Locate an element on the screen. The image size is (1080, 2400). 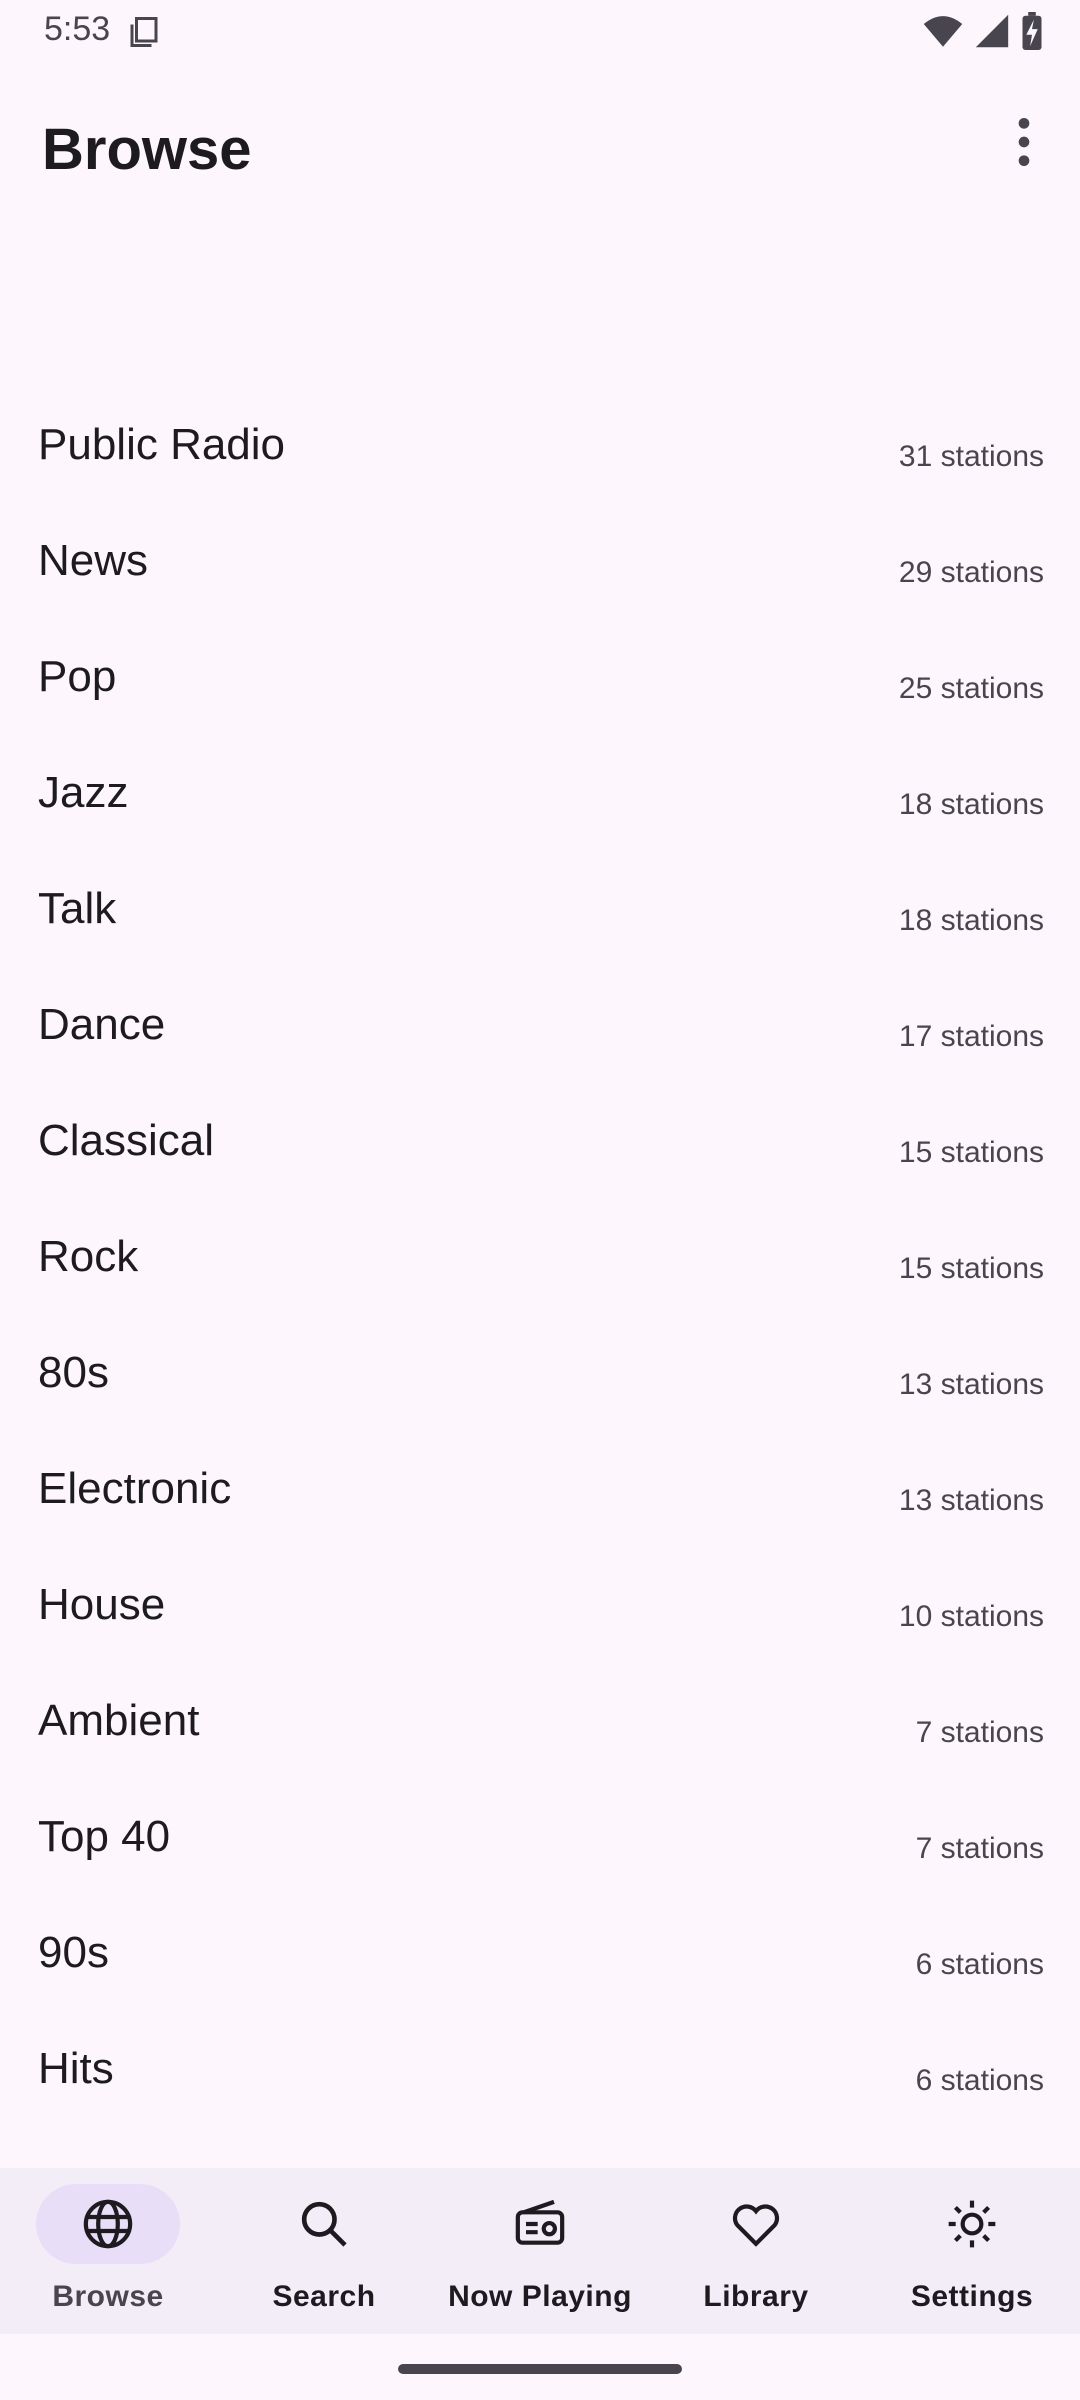
nav-label: Library is located at coordinates (756, 2296).